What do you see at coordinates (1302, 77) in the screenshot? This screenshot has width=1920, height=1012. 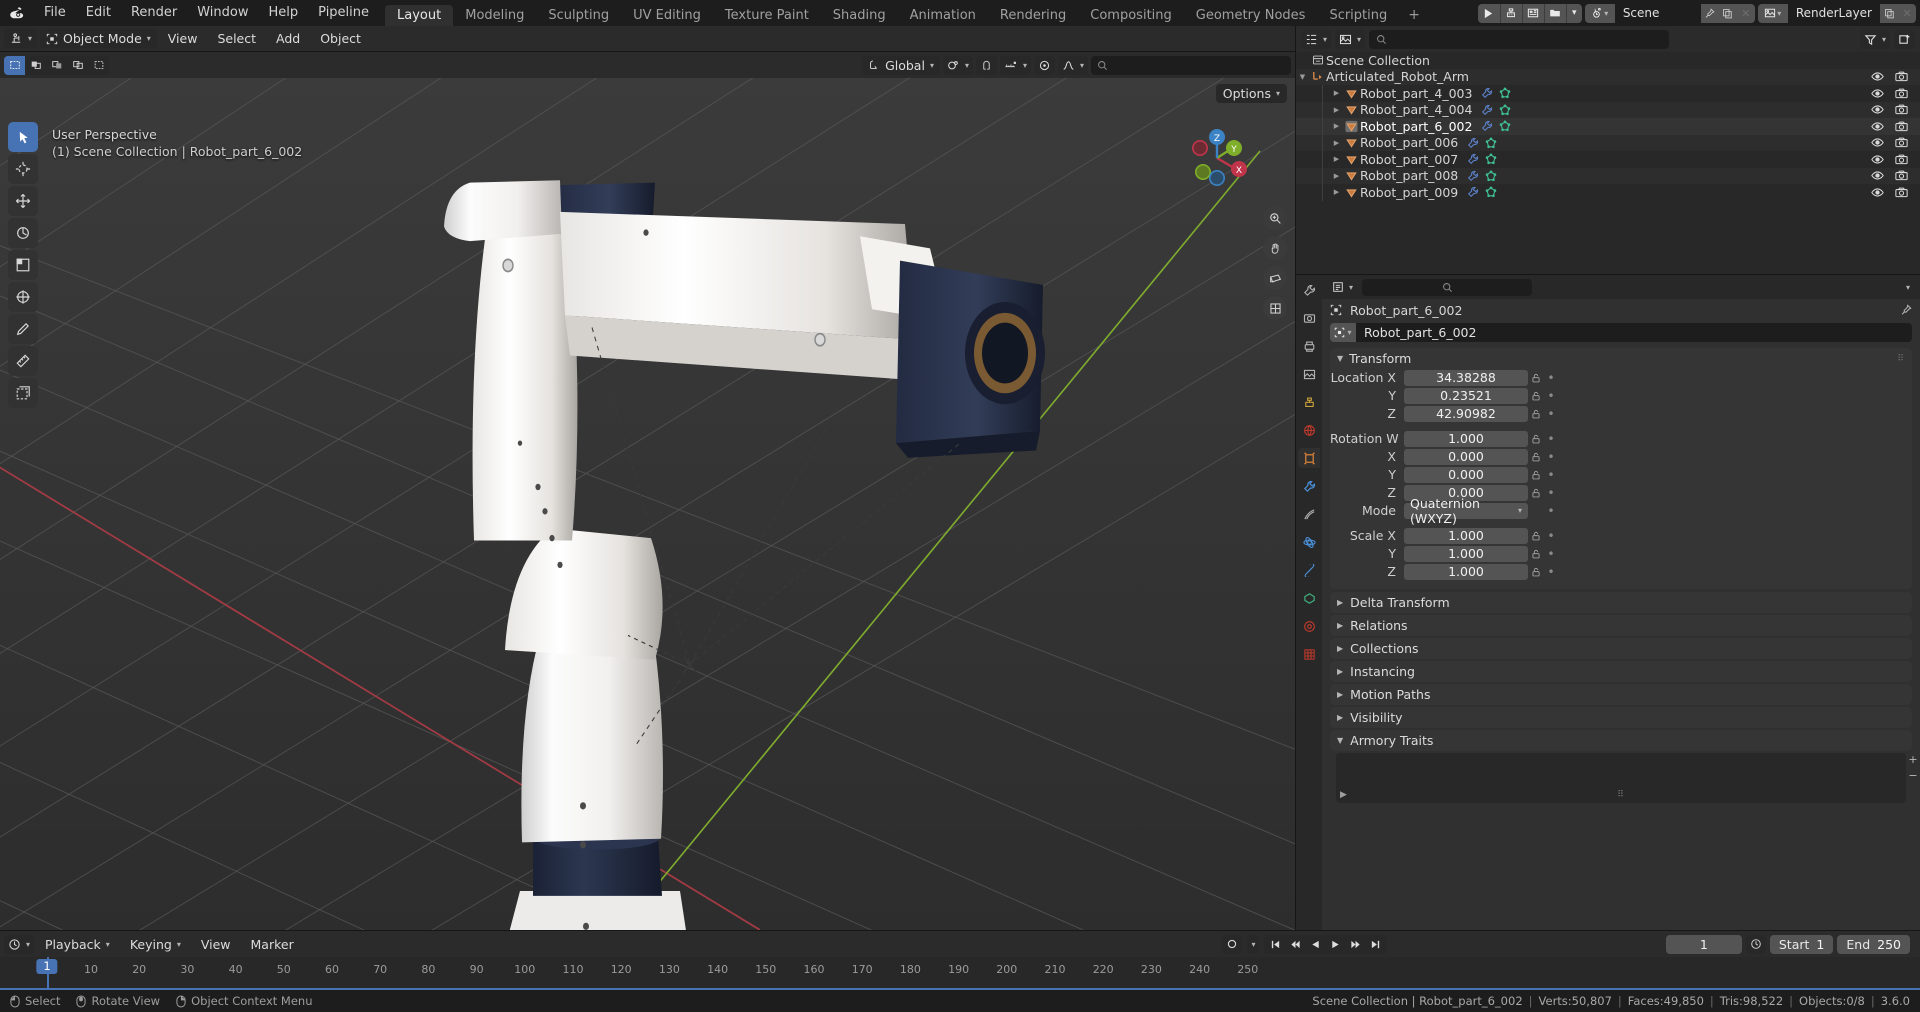 I see `collection-disclosure-icon: ▼` at bounding box center [1302, 77].